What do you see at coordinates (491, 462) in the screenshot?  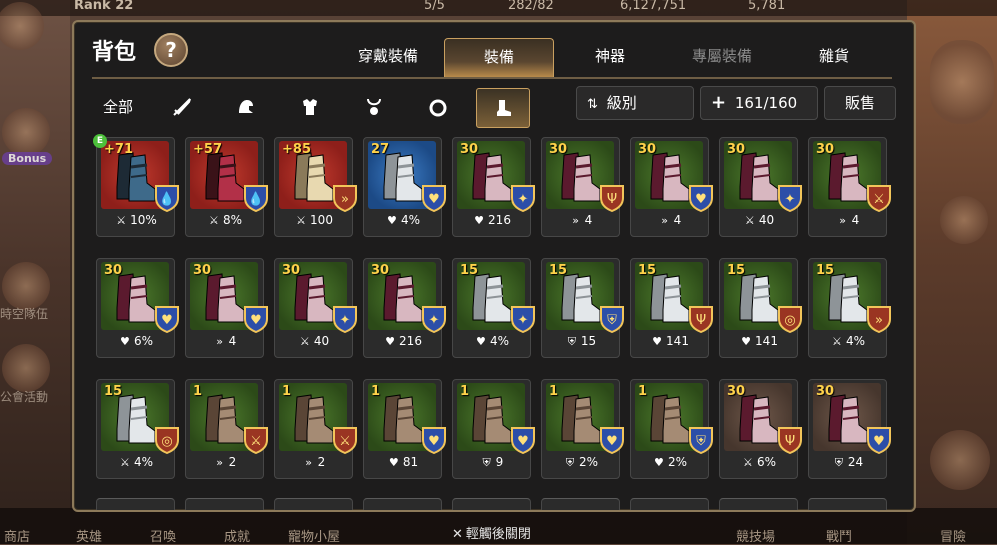 I see `item-stat: ⛨ 9` at bounding box center [491, 462].